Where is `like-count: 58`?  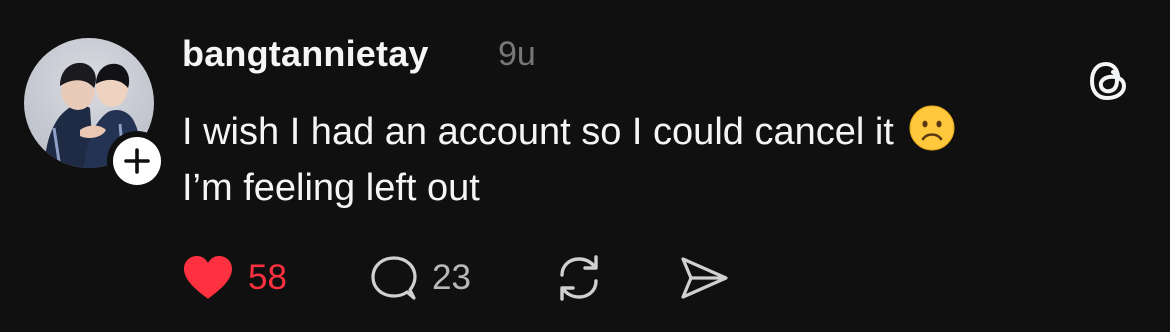 like-count: 58 is located at coordinates (267, 277).